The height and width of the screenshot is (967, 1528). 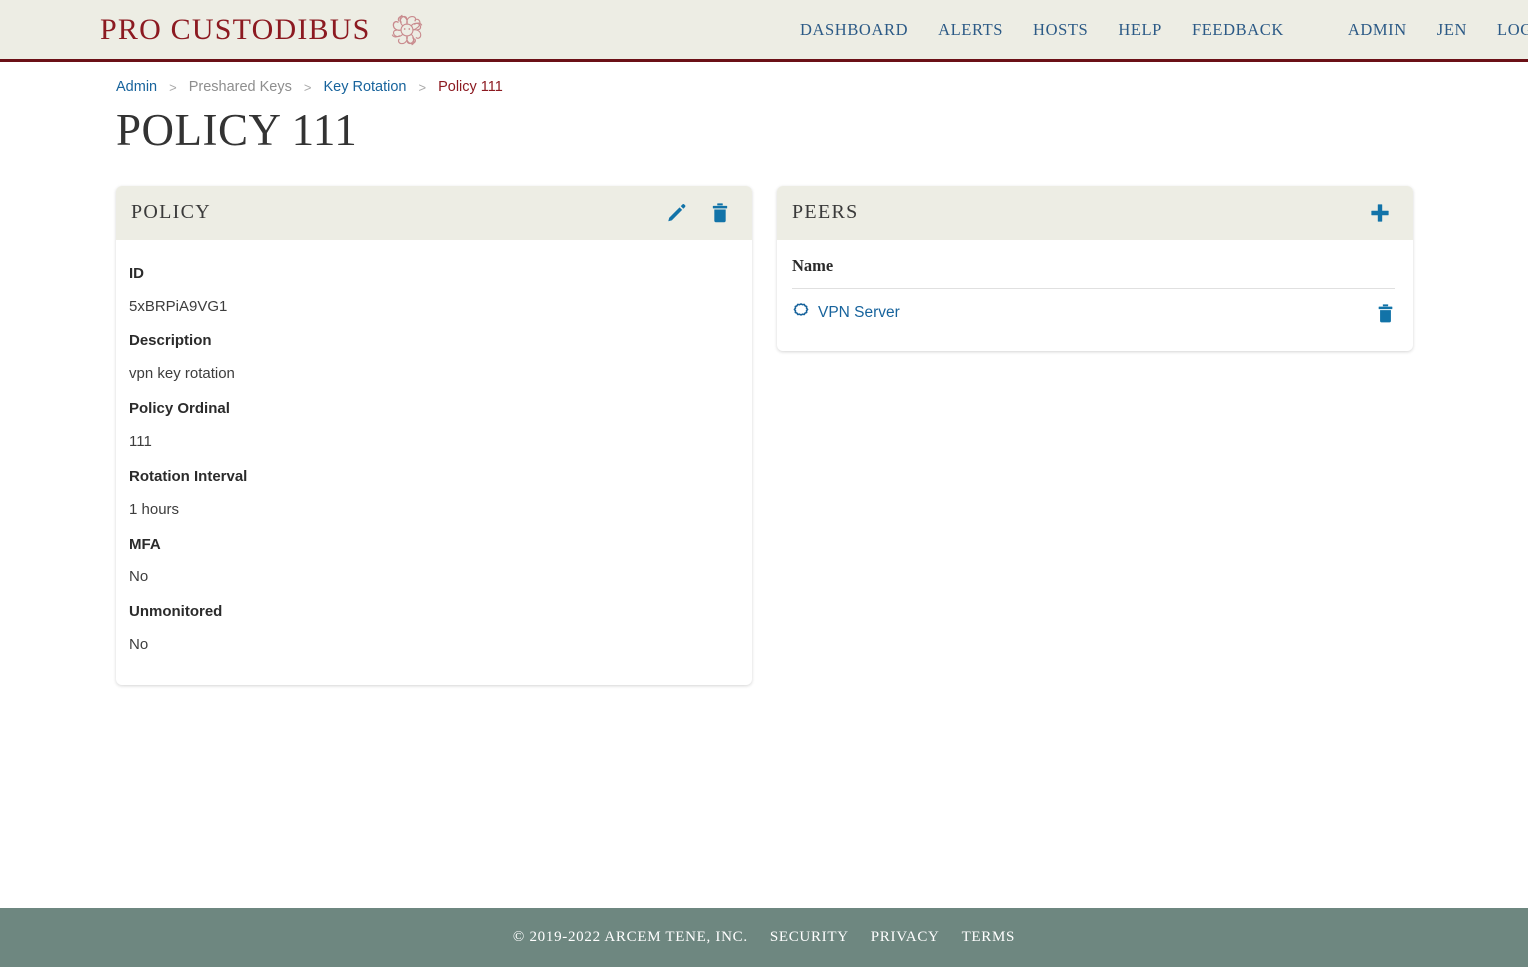 What do you see at coordinates (1140, 30) in the screenshot?
I see `nav-link-help: HELP` at bounding box center [1140, 30].